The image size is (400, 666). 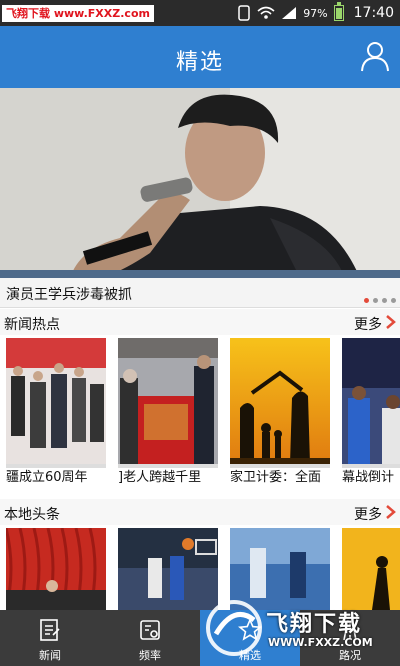 What do you see at coordinates (200, 293) in the screenshot?
I see `hero-caption-bar: 演员王学兵涉毒被抓` at bounding box center [200, 293].